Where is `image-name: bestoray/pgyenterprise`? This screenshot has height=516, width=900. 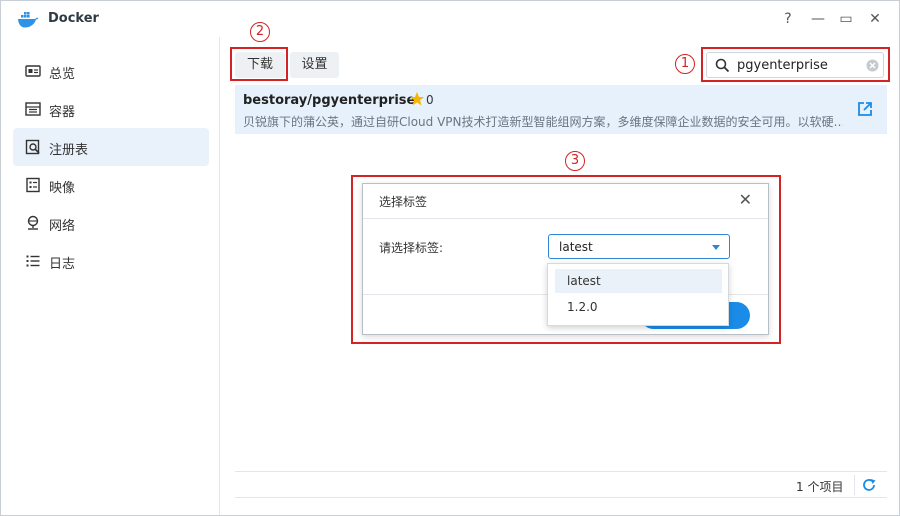 image-name: bestoray/pgyenterprise is located at coordinates (329, 100).